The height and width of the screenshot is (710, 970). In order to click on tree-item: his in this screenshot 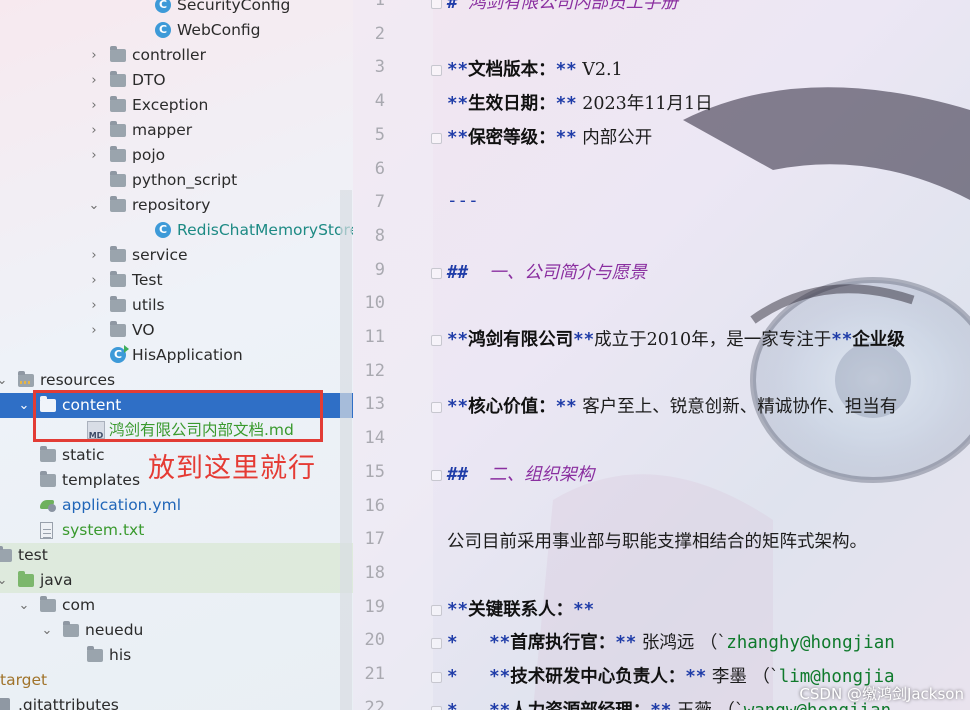, I will do `click(176, 655)`.